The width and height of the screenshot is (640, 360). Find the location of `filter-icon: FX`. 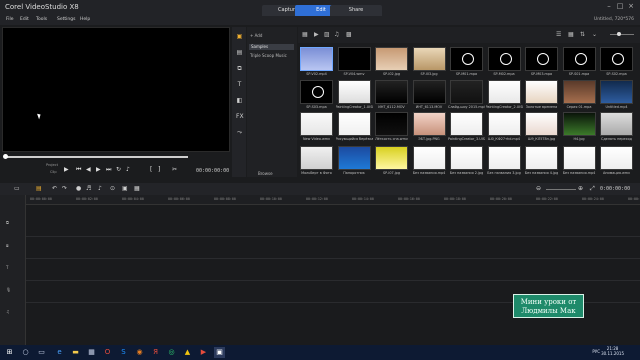

filter-icon: FX is located at coordinates (240, 116).